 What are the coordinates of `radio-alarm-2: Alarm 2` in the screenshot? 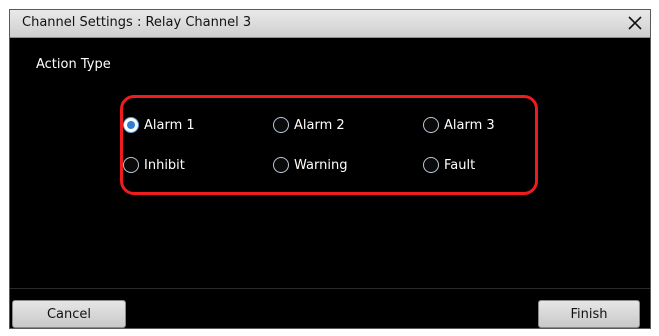 It's located at (309, 125).